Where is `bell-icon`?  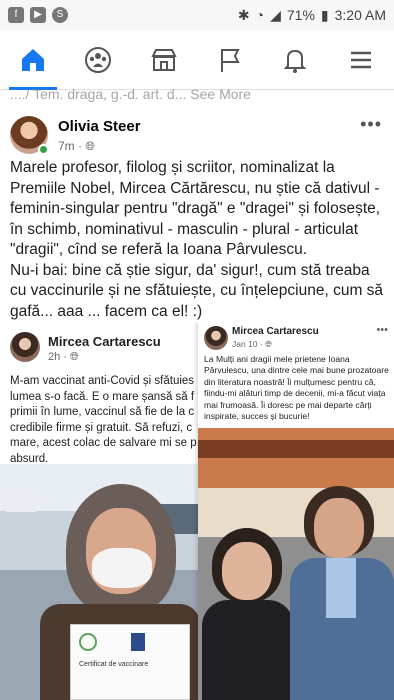
bell-icon is located at coordinates (295, 61).